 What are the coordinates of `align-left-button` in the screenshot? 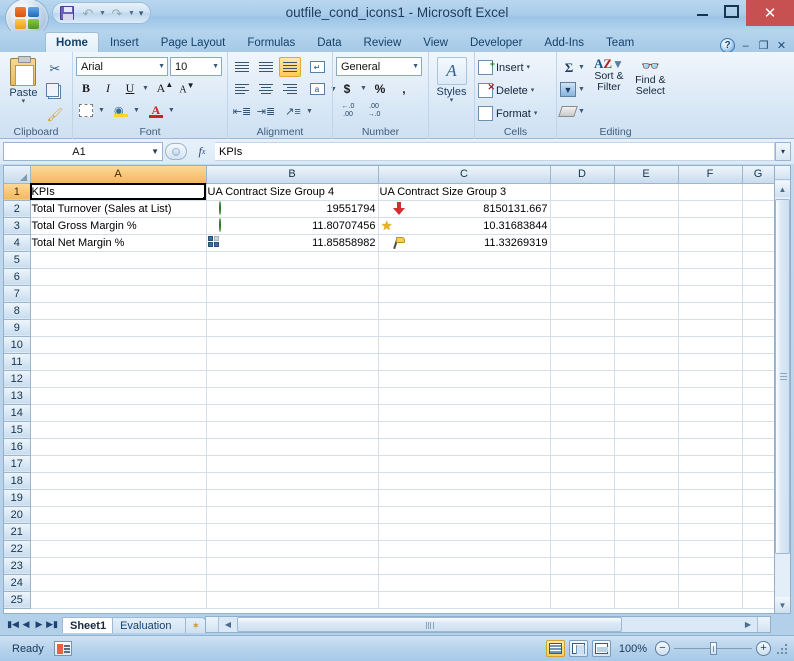 It's located at (242, 89).